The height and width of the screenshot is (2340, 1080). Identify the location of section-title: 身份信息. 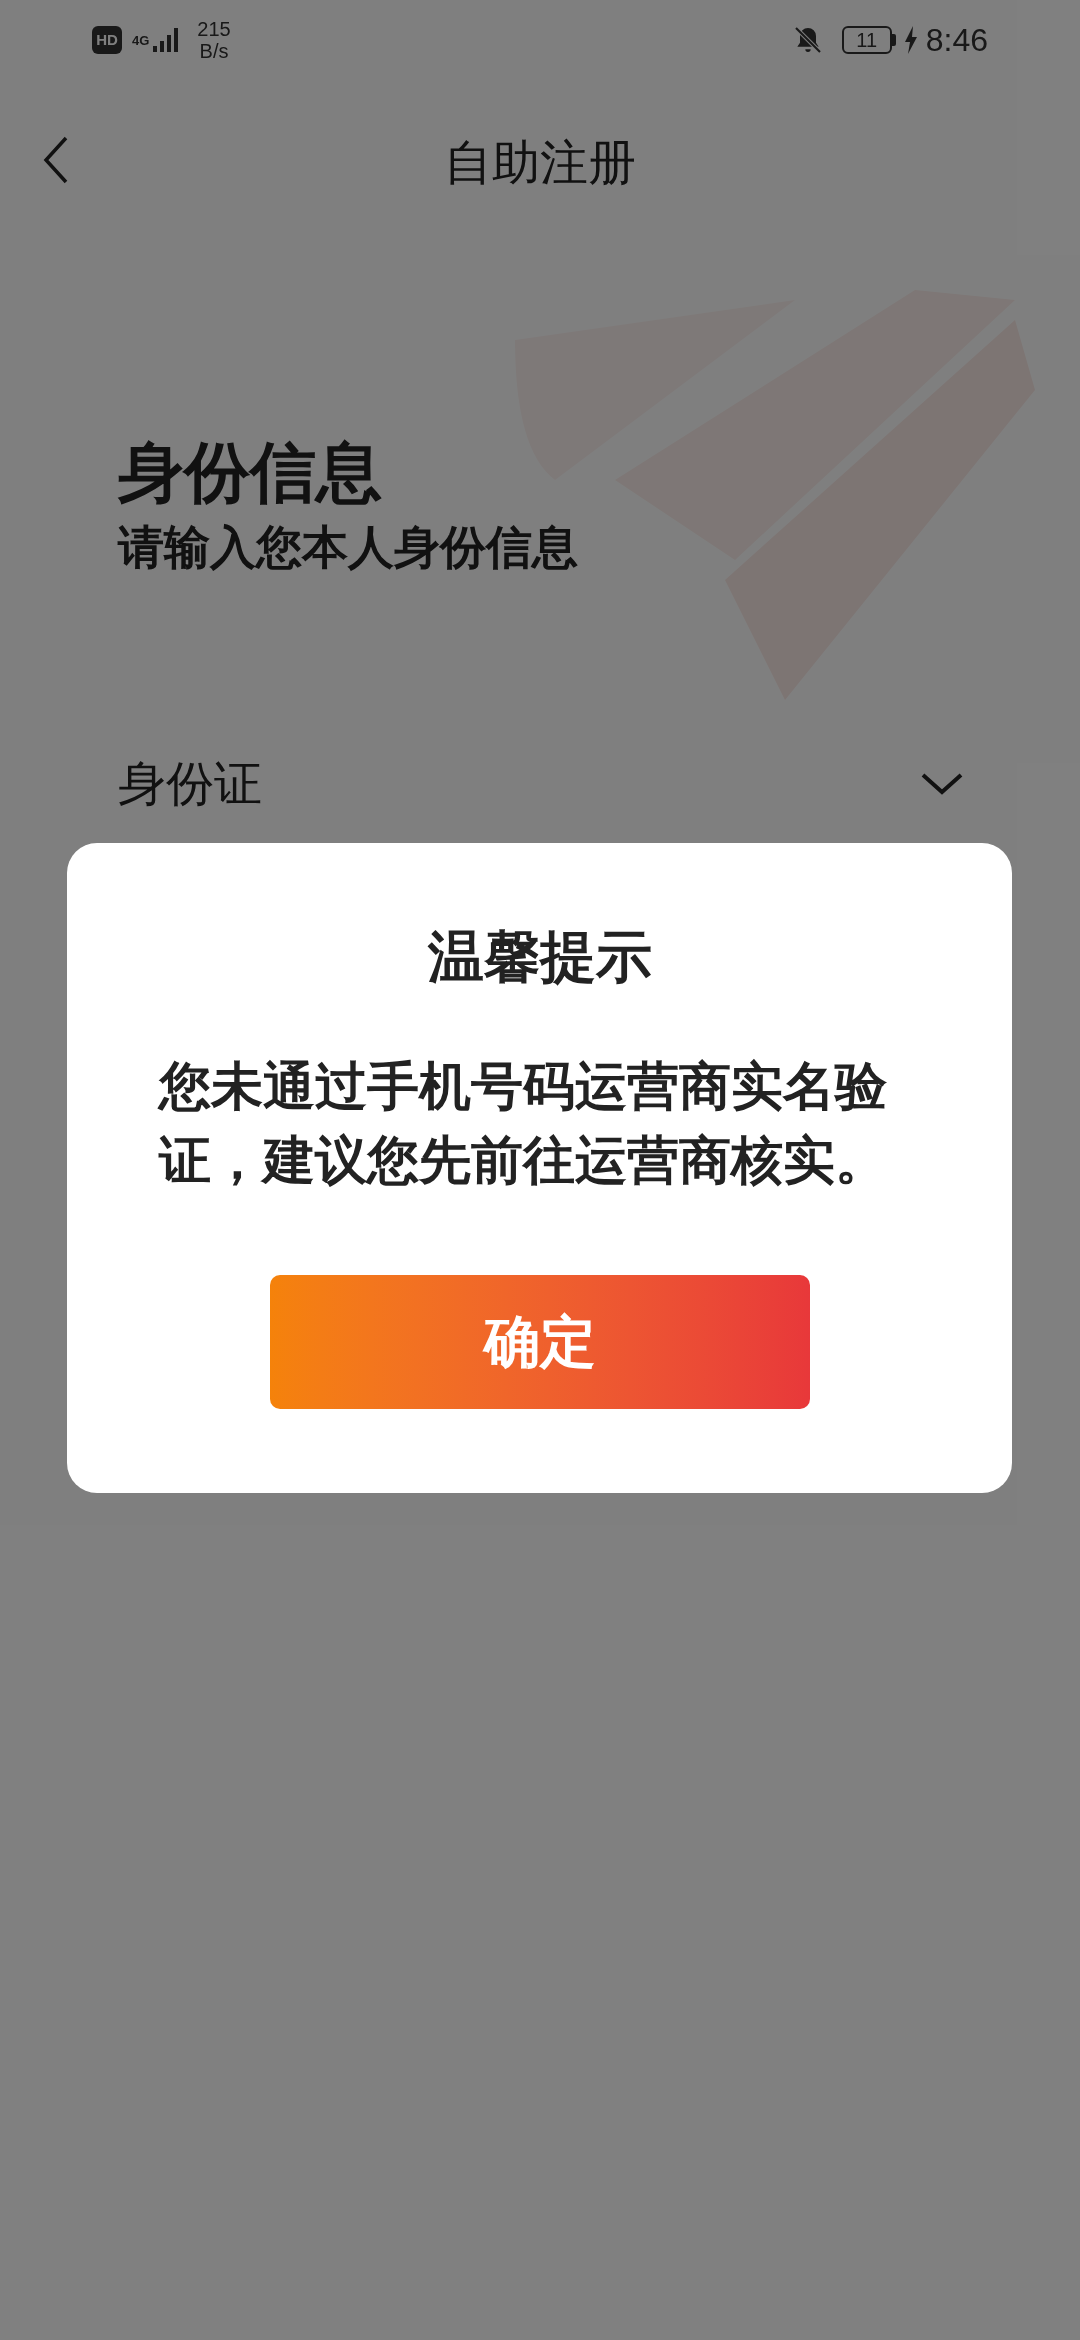
(250, 472).